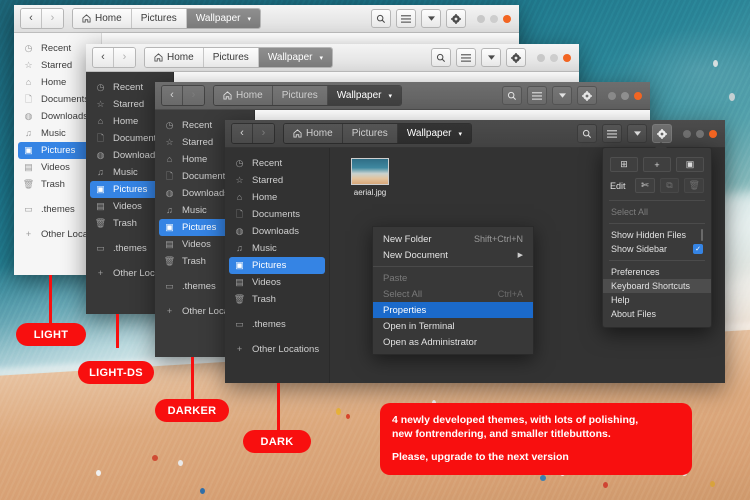  Describe the element at coordinates (277, 282) in the screenshot. I see `sidebar-item-videos: ▤ Videos` at that location.